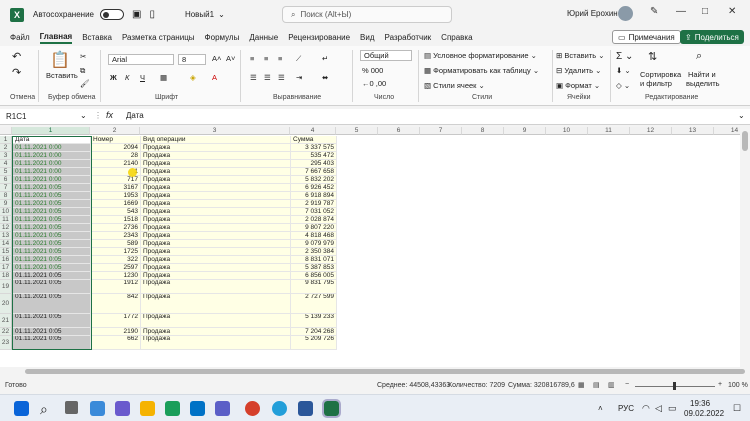 The width and height of the screenshot is (750, 421). What do you see at coordinates (314, 212) in the screenshot?
I see `table-cell: 7 031 052` at bounding box center [314, 212].